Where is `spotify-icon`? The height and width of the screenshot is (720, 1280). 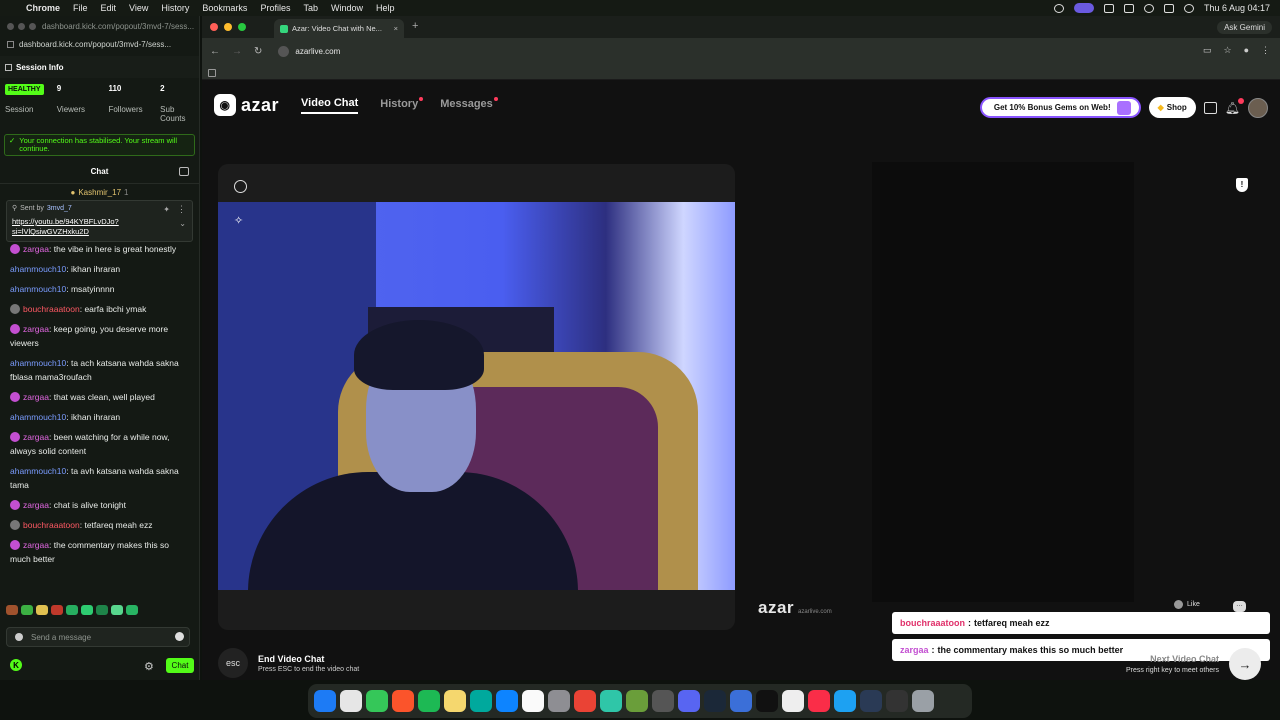
spotify-icon is located at coordinates (429, 701).